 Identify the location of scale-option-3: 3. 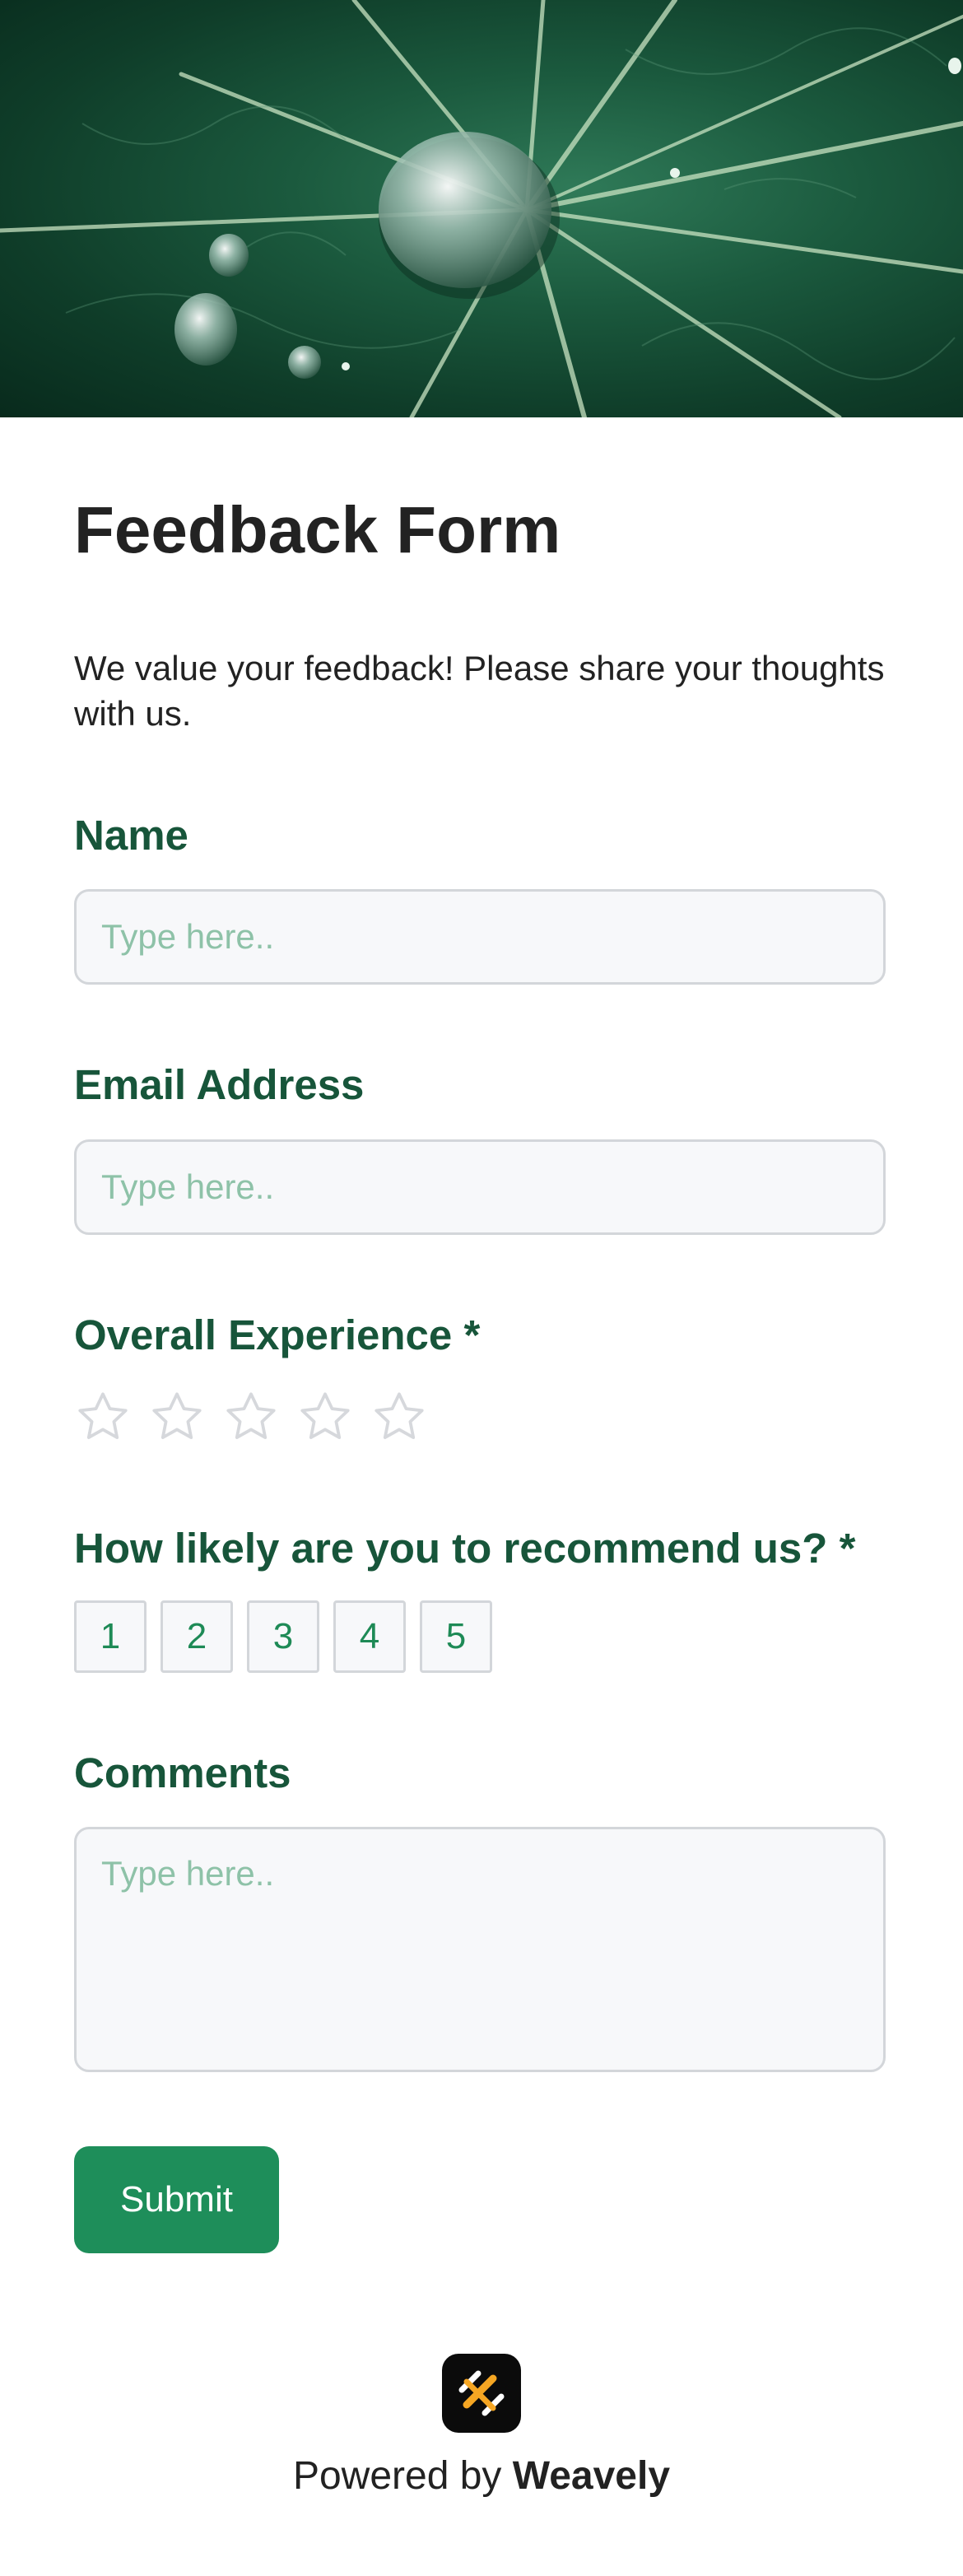
(283, 1636).